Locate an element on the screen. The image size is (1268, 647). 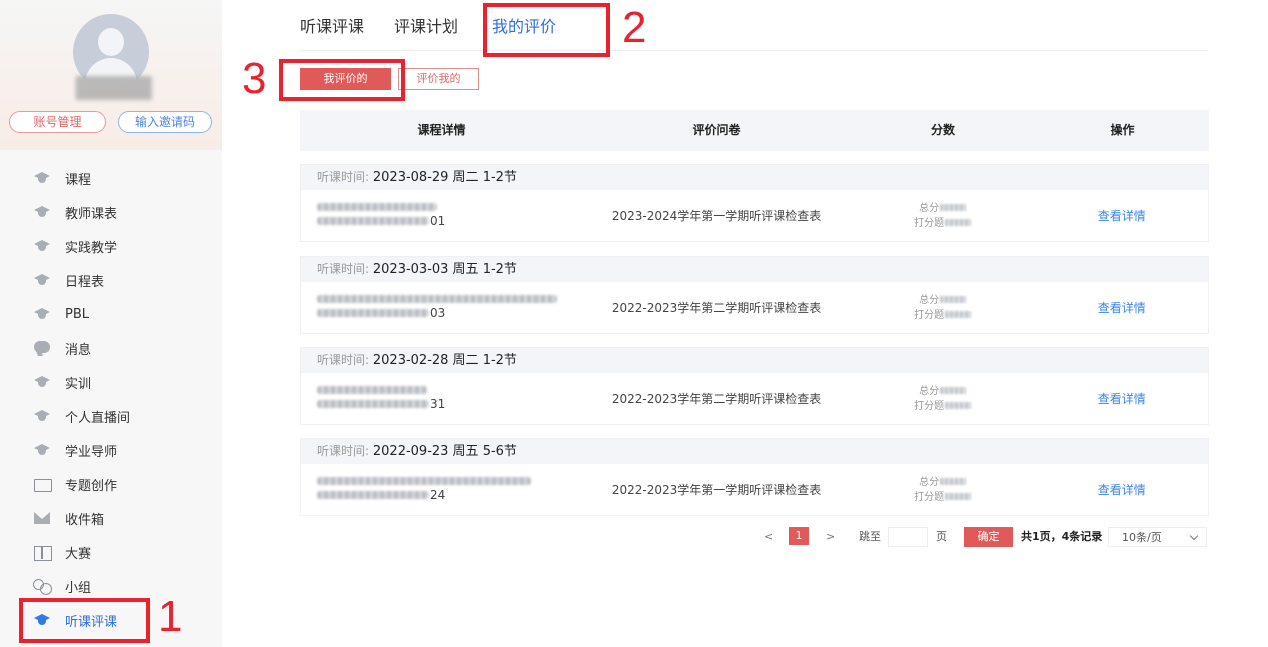
prev-page-button: < is located at coordinates (768, 537).